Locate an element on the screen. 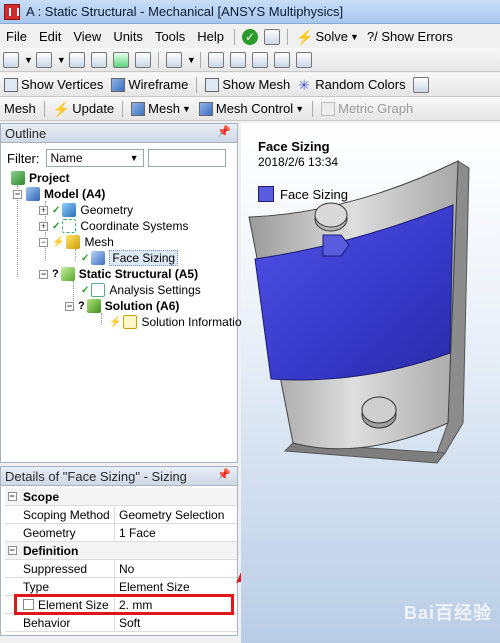  extend-selection-icon is located at coordinates (173, 59).